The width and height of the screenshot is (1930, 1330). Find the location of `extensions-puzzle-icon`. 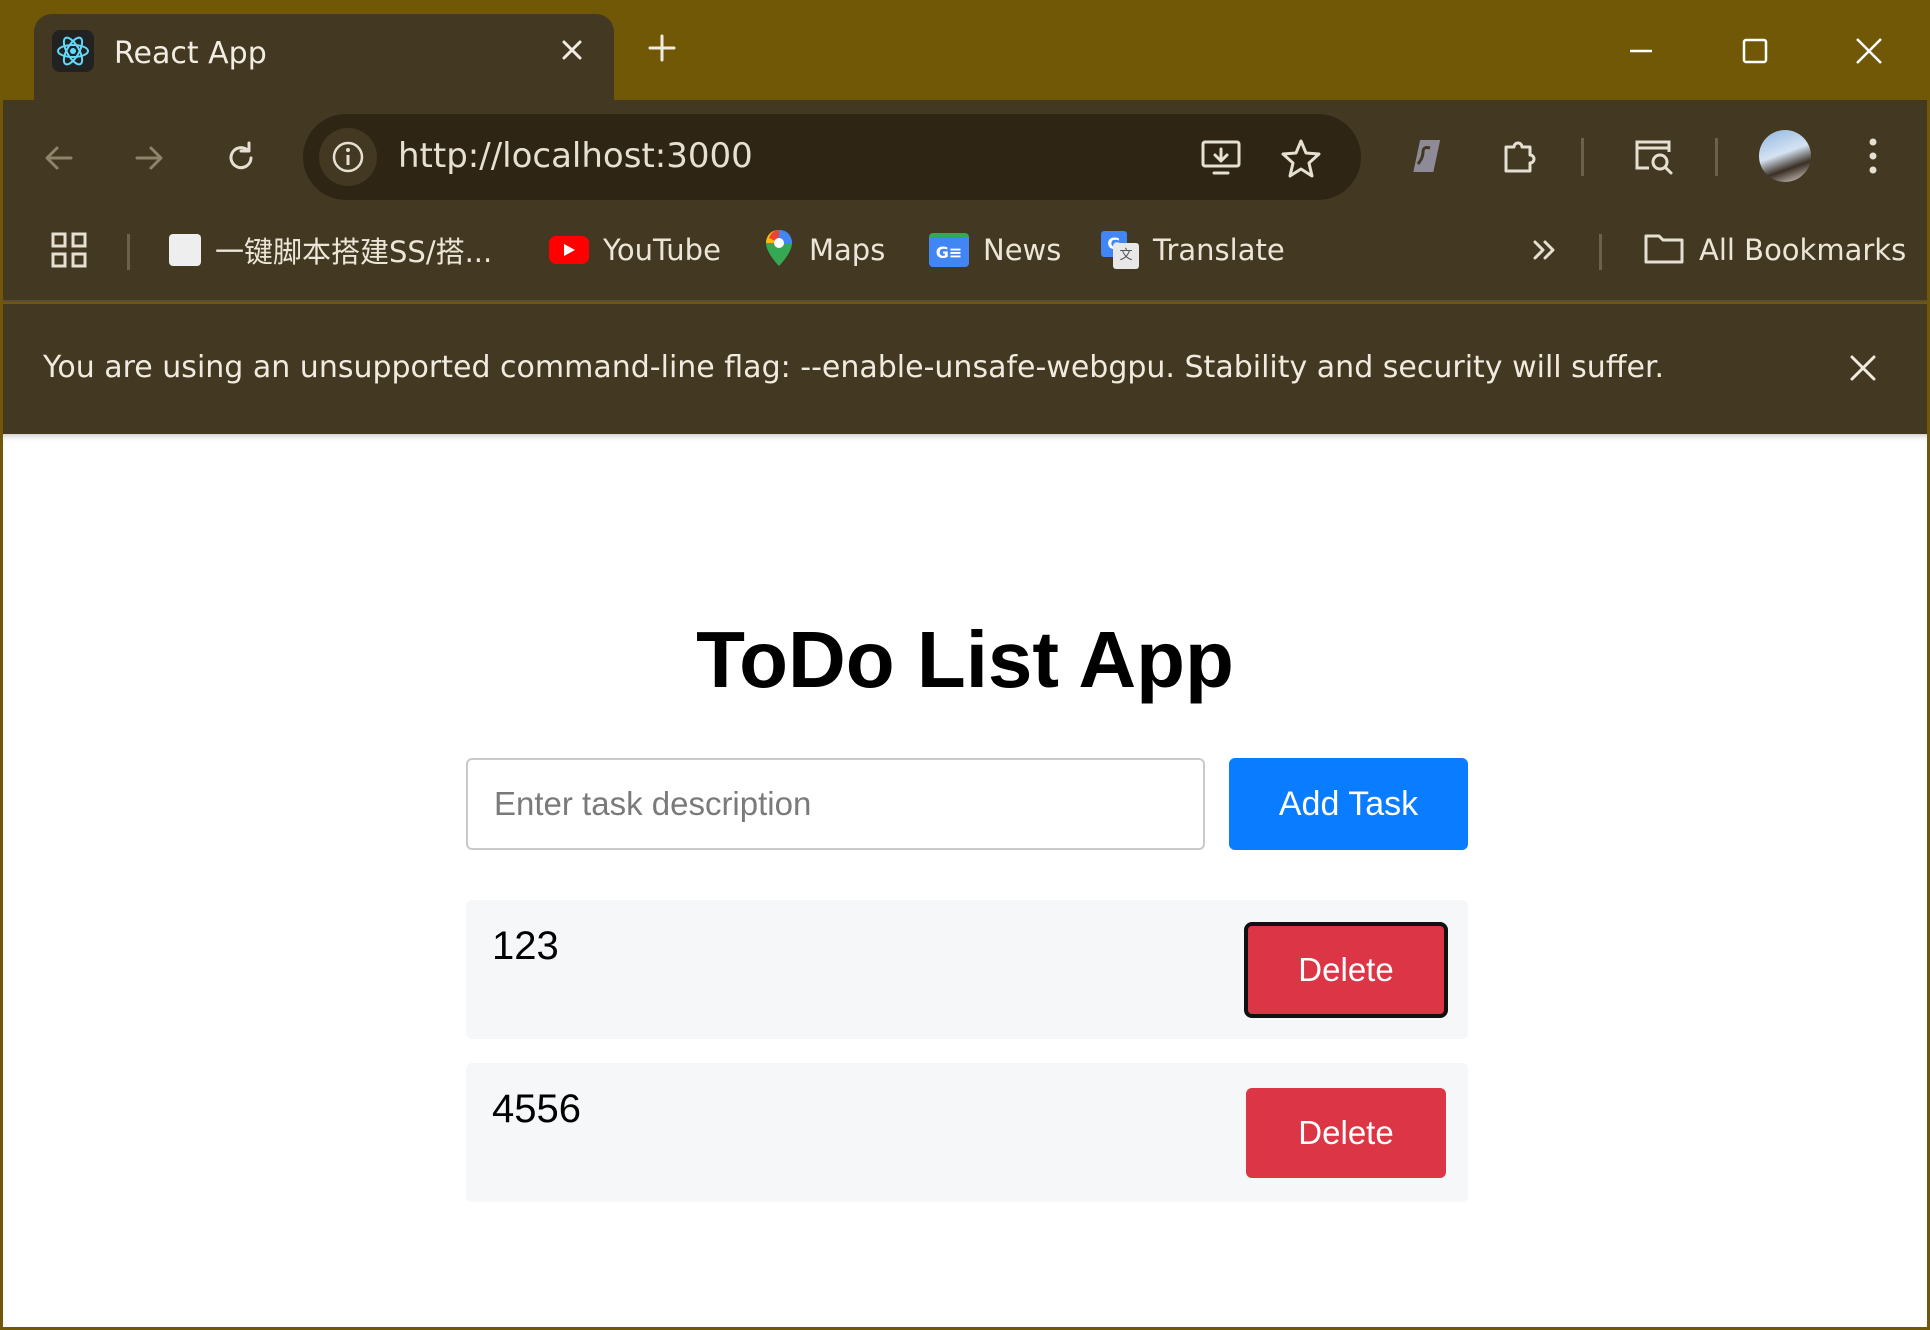

extensions-puzzle-icon is located at coordinates (1519, 156).